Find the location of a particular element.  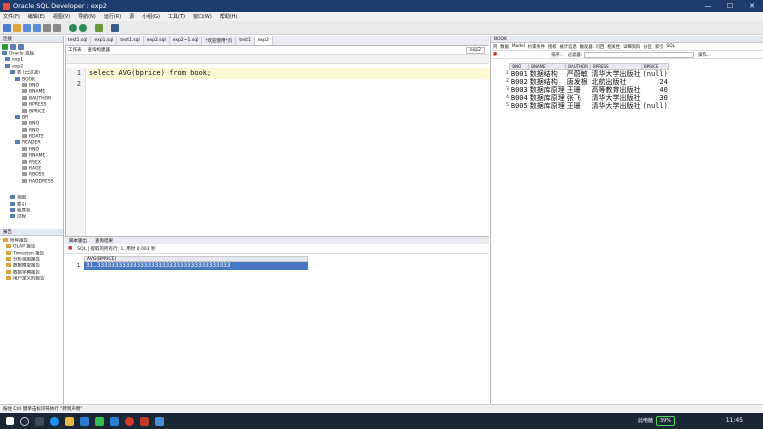

menu-help: 帮助(H) is located at coordinates (229, 16).